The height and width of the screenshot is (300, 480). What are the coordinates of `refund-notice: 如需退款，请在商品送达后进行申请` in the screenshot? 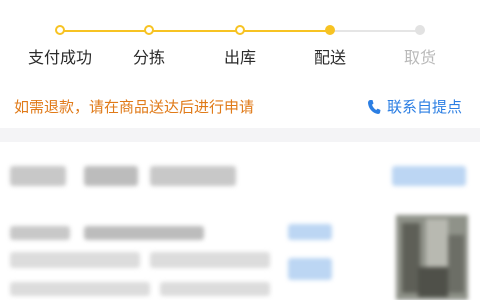 It's located at (134, 107).